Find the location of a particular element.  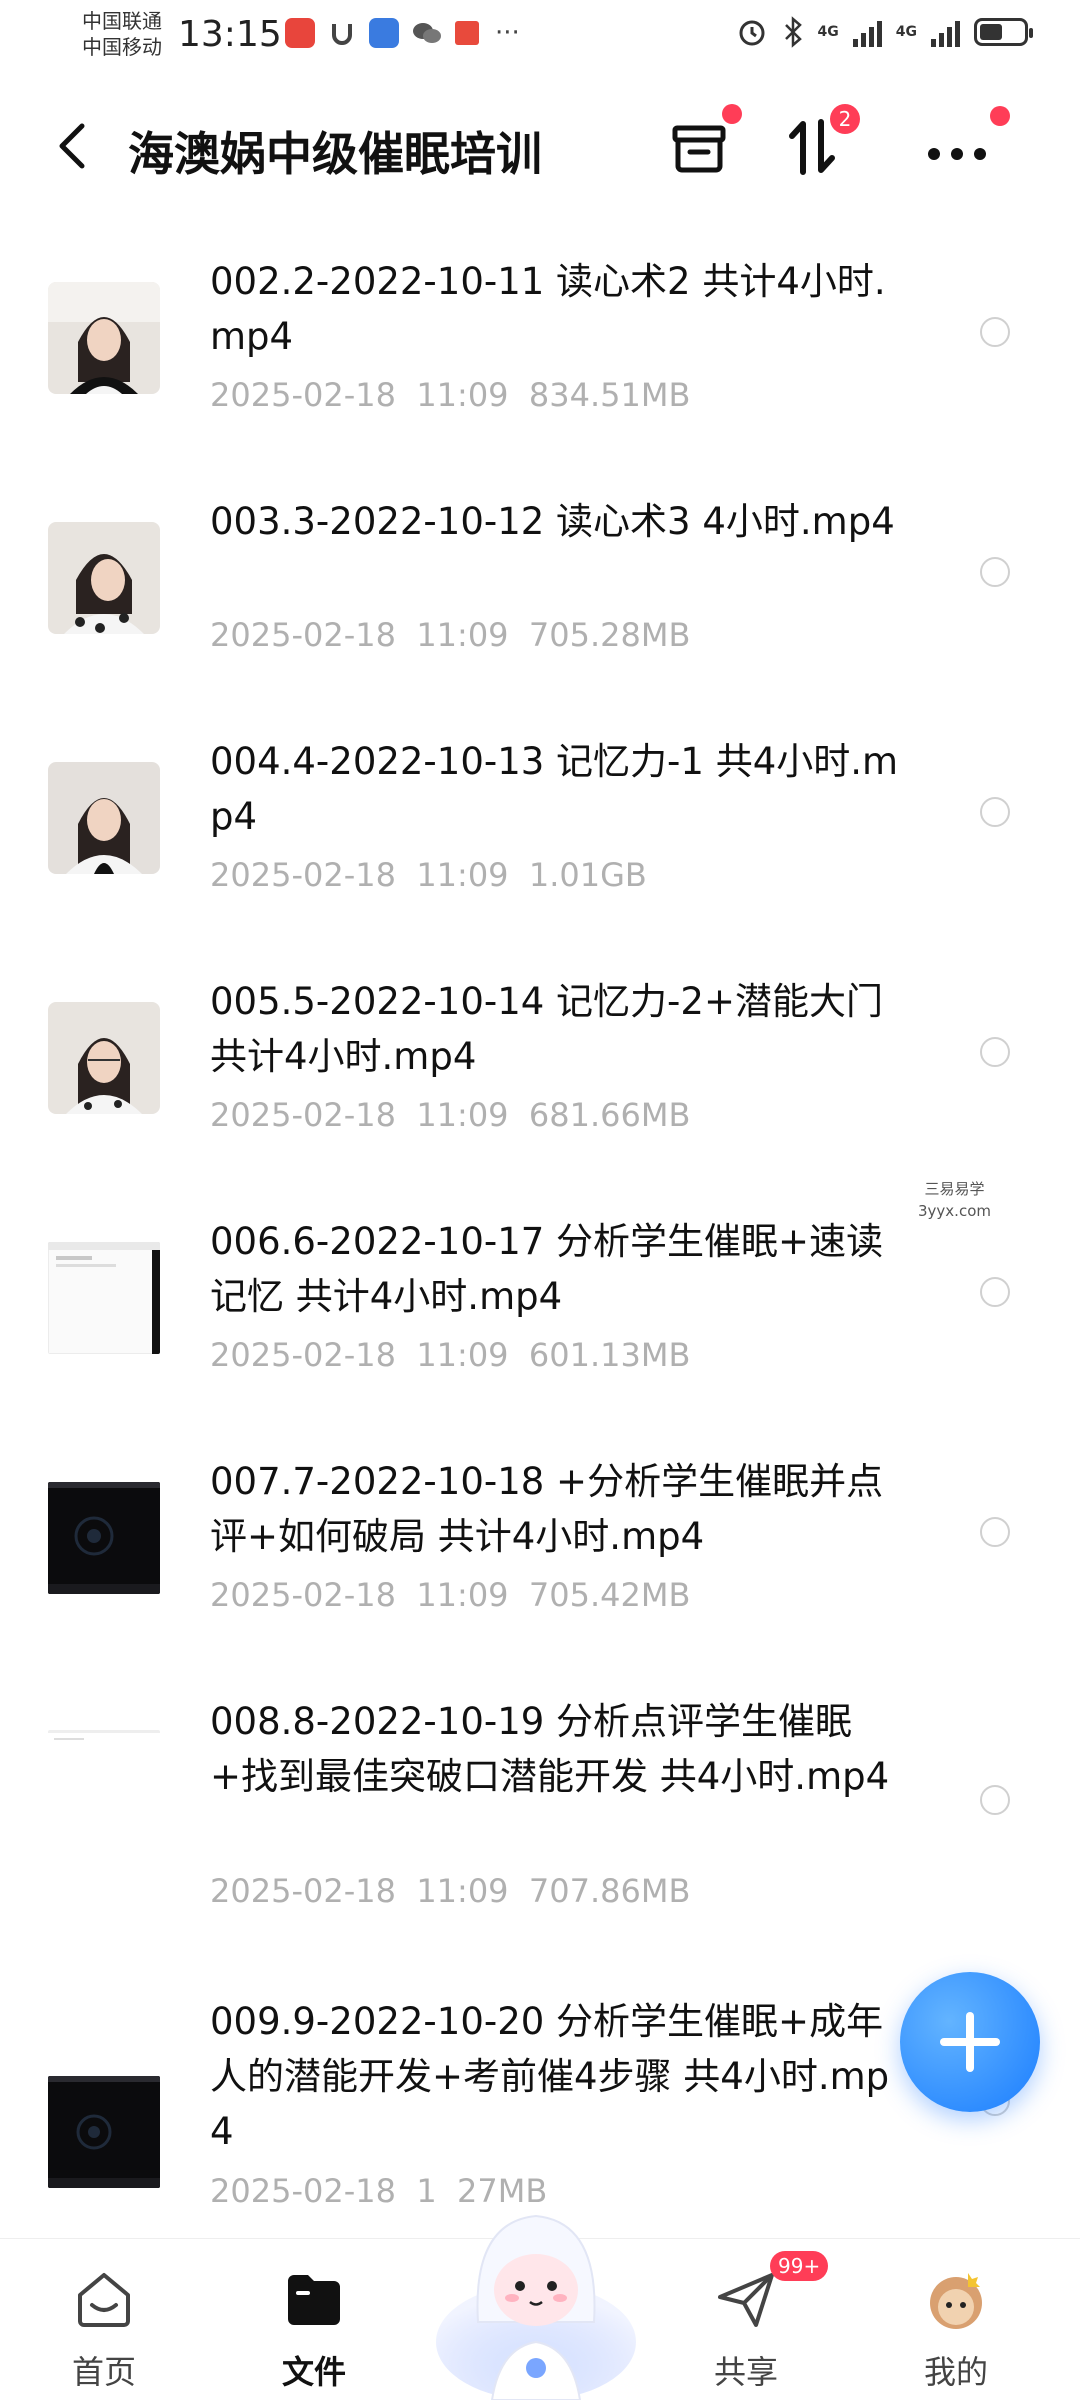

file-name: 004.4-2022-10-13 记忆力-1 共4小时.mp4 is located at coordinates (554, 789).